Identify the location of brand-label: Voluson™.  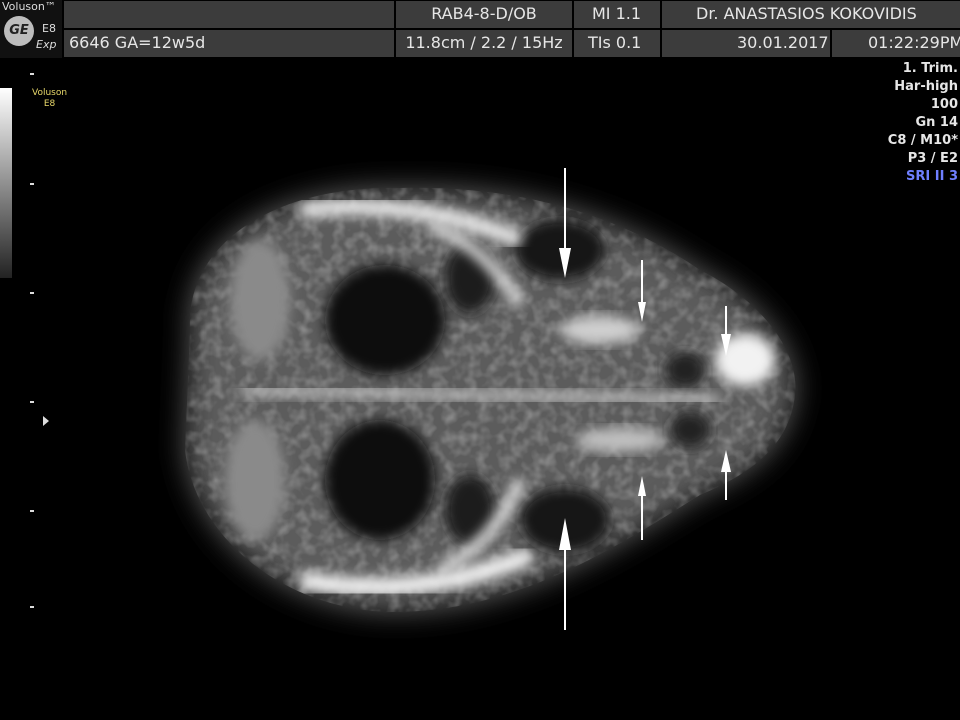
(29, 6).